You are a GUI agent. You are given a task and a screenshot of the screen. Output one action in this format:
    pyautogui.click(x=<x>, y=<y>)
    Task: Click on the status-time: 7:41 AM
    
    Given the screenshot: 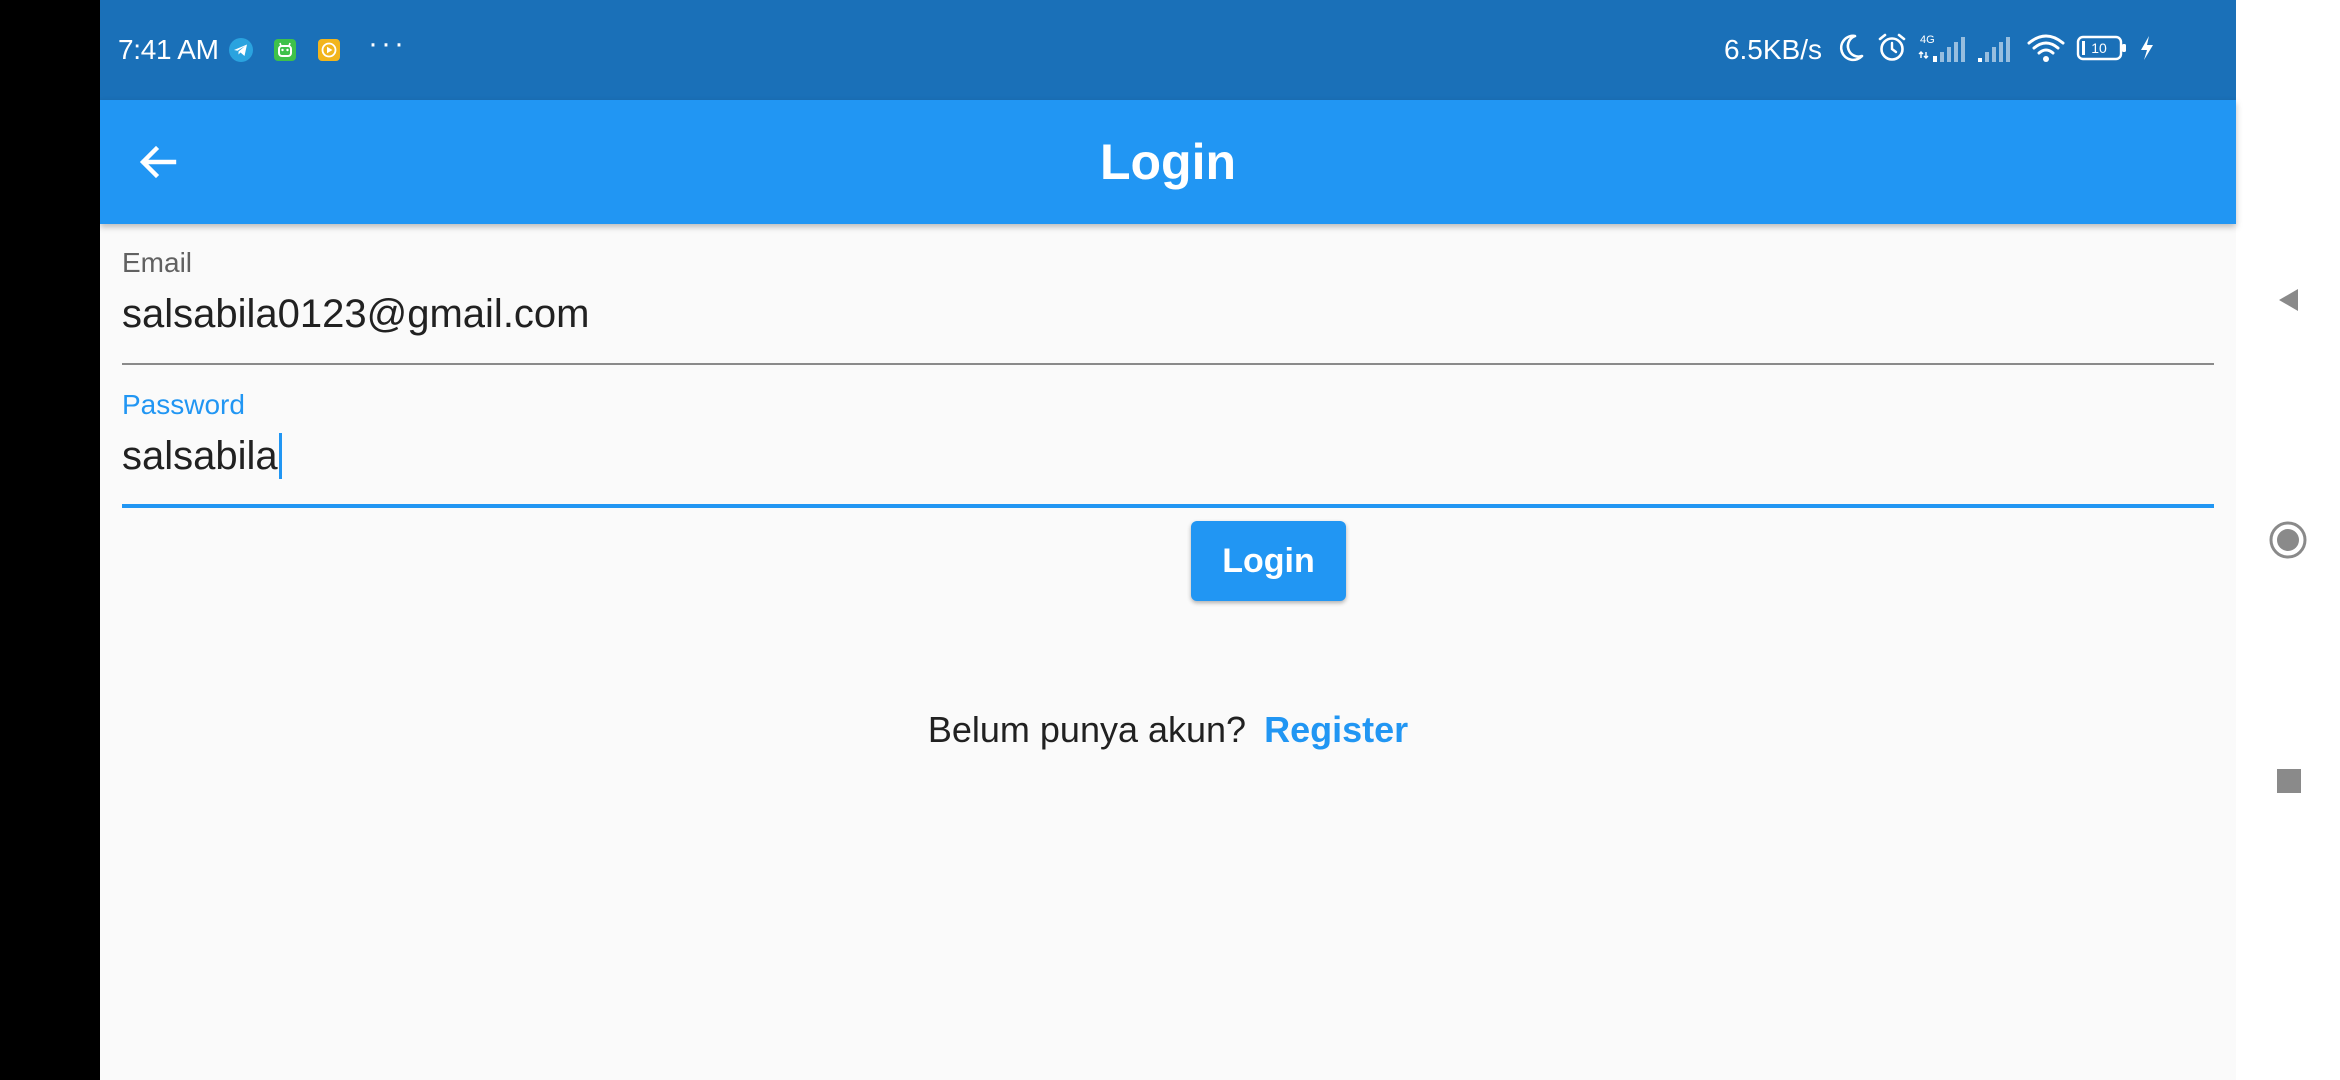 What is the action you would take?
    pyautogui.click(x=168, y=49)
    